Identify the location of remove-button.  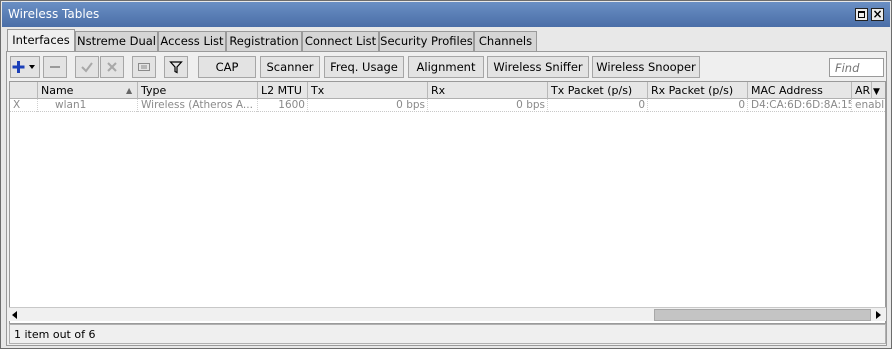
(55, 67).